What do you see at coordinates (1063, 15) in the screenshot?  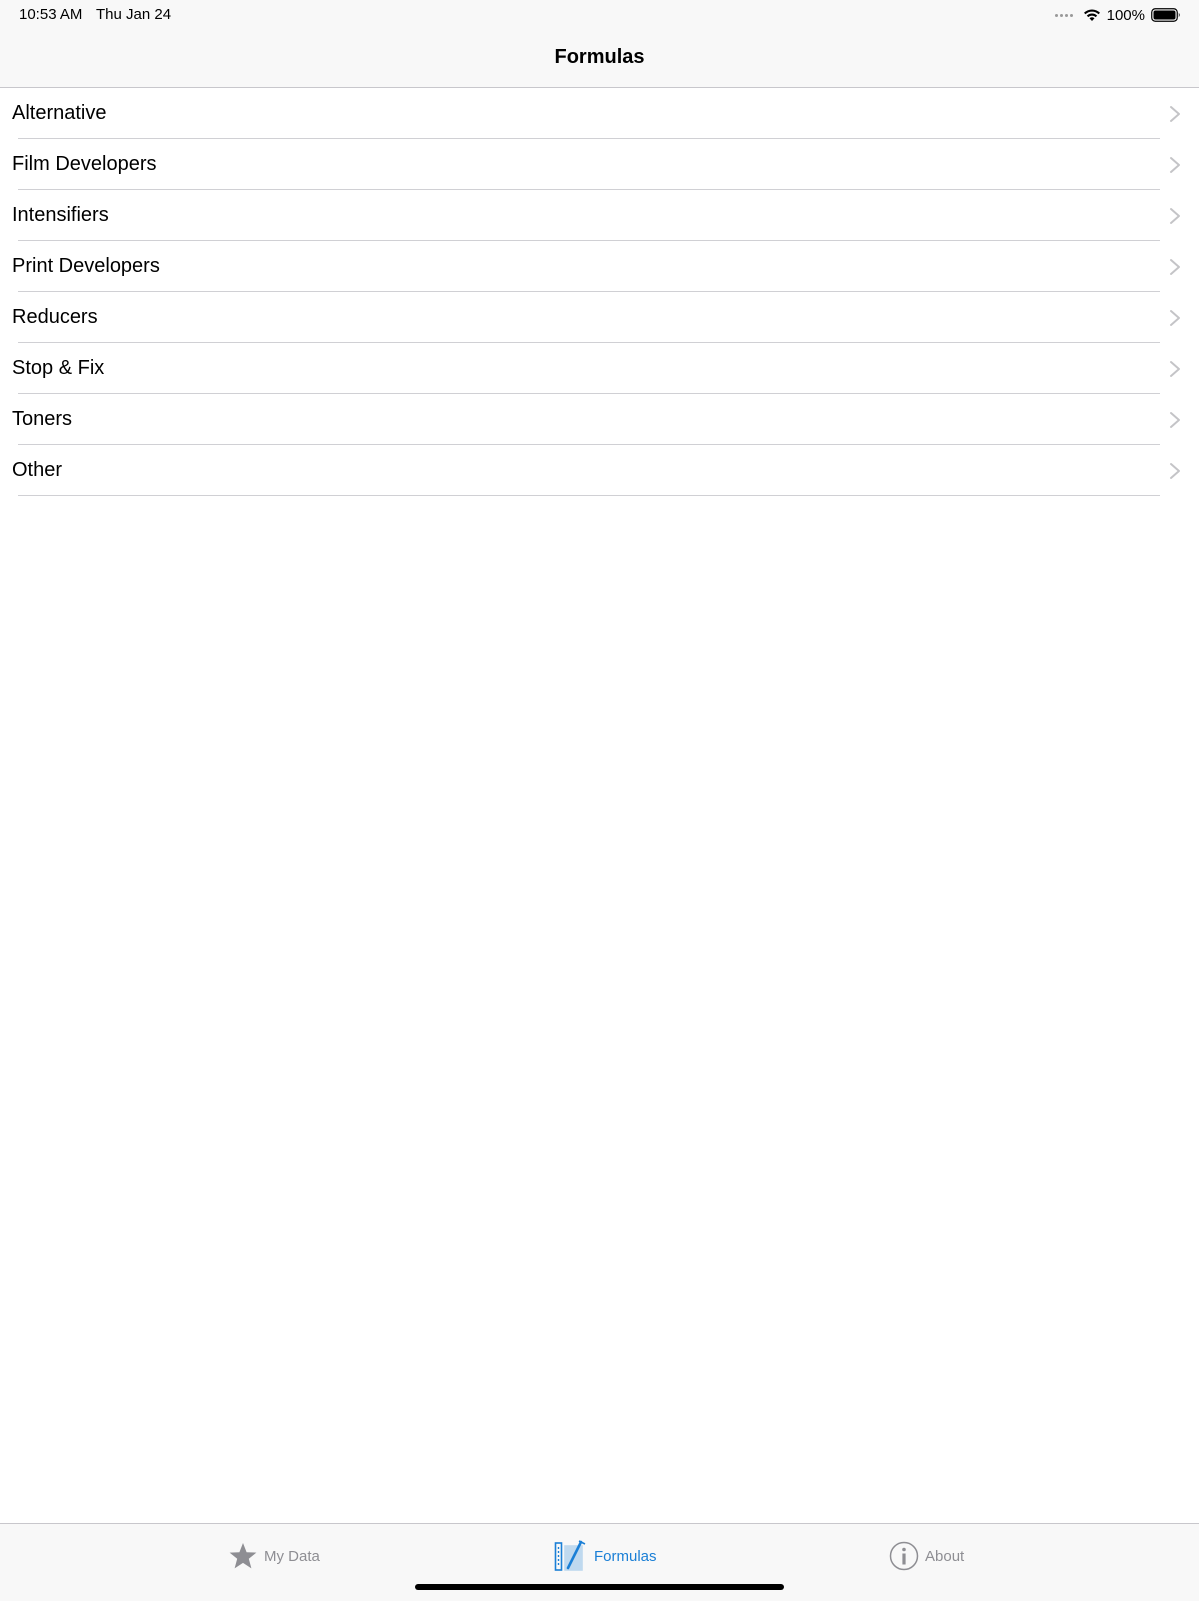 I see `cellular-signal-icon` at bounding box center [1063, 15].